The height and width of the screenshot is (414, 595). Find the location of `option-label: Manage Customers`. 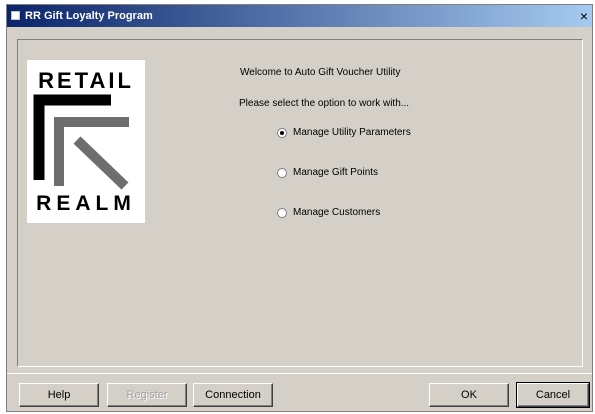

option-label: Manage Customers is located at coordinates (336, 213).